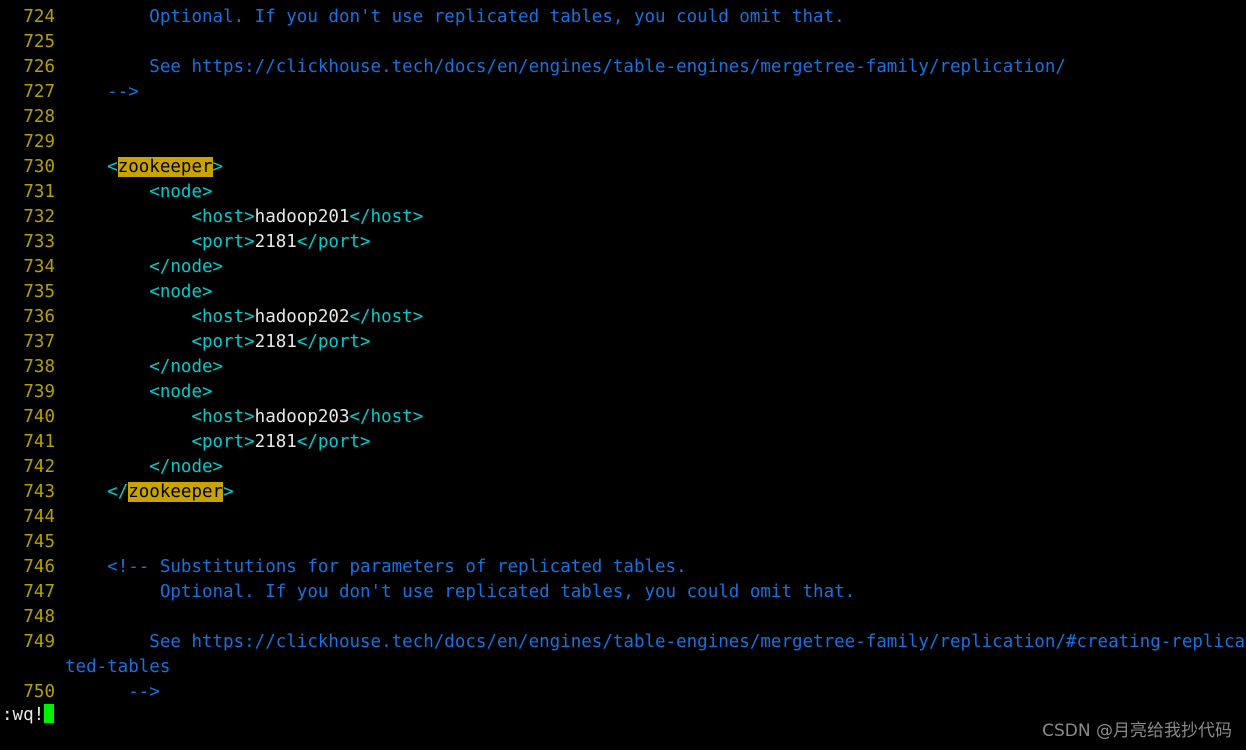 The height and width of the screenshot is (750, 1246). I want to click on line-number: 727, so click(39, 92).